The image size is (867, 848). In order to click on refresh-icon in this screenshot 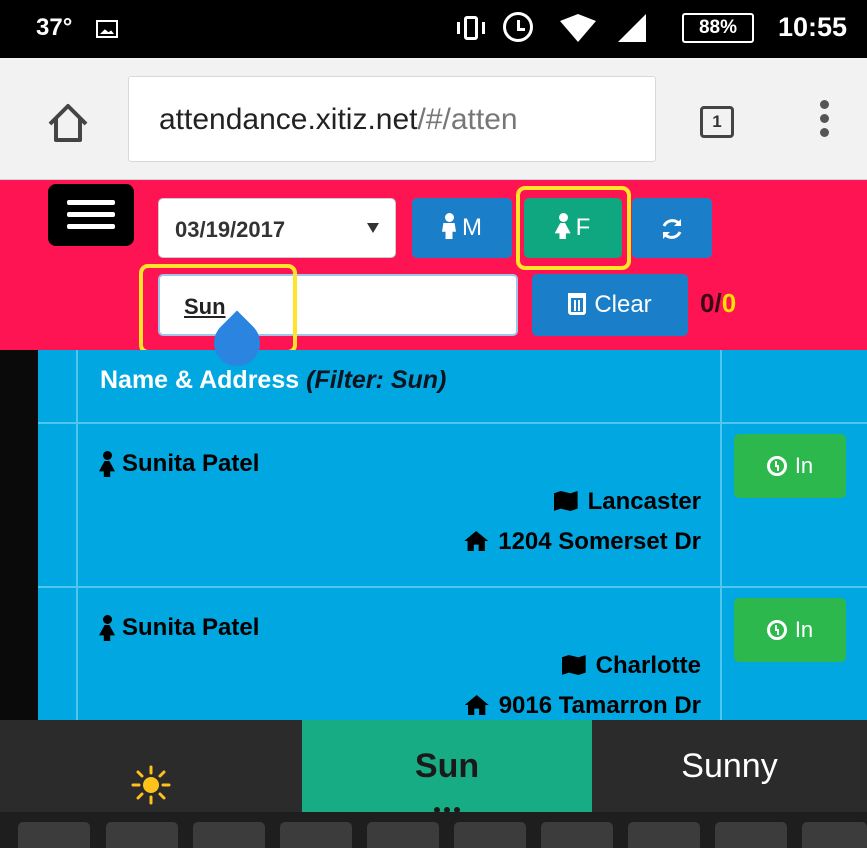, I will do `click(672, 228)`.